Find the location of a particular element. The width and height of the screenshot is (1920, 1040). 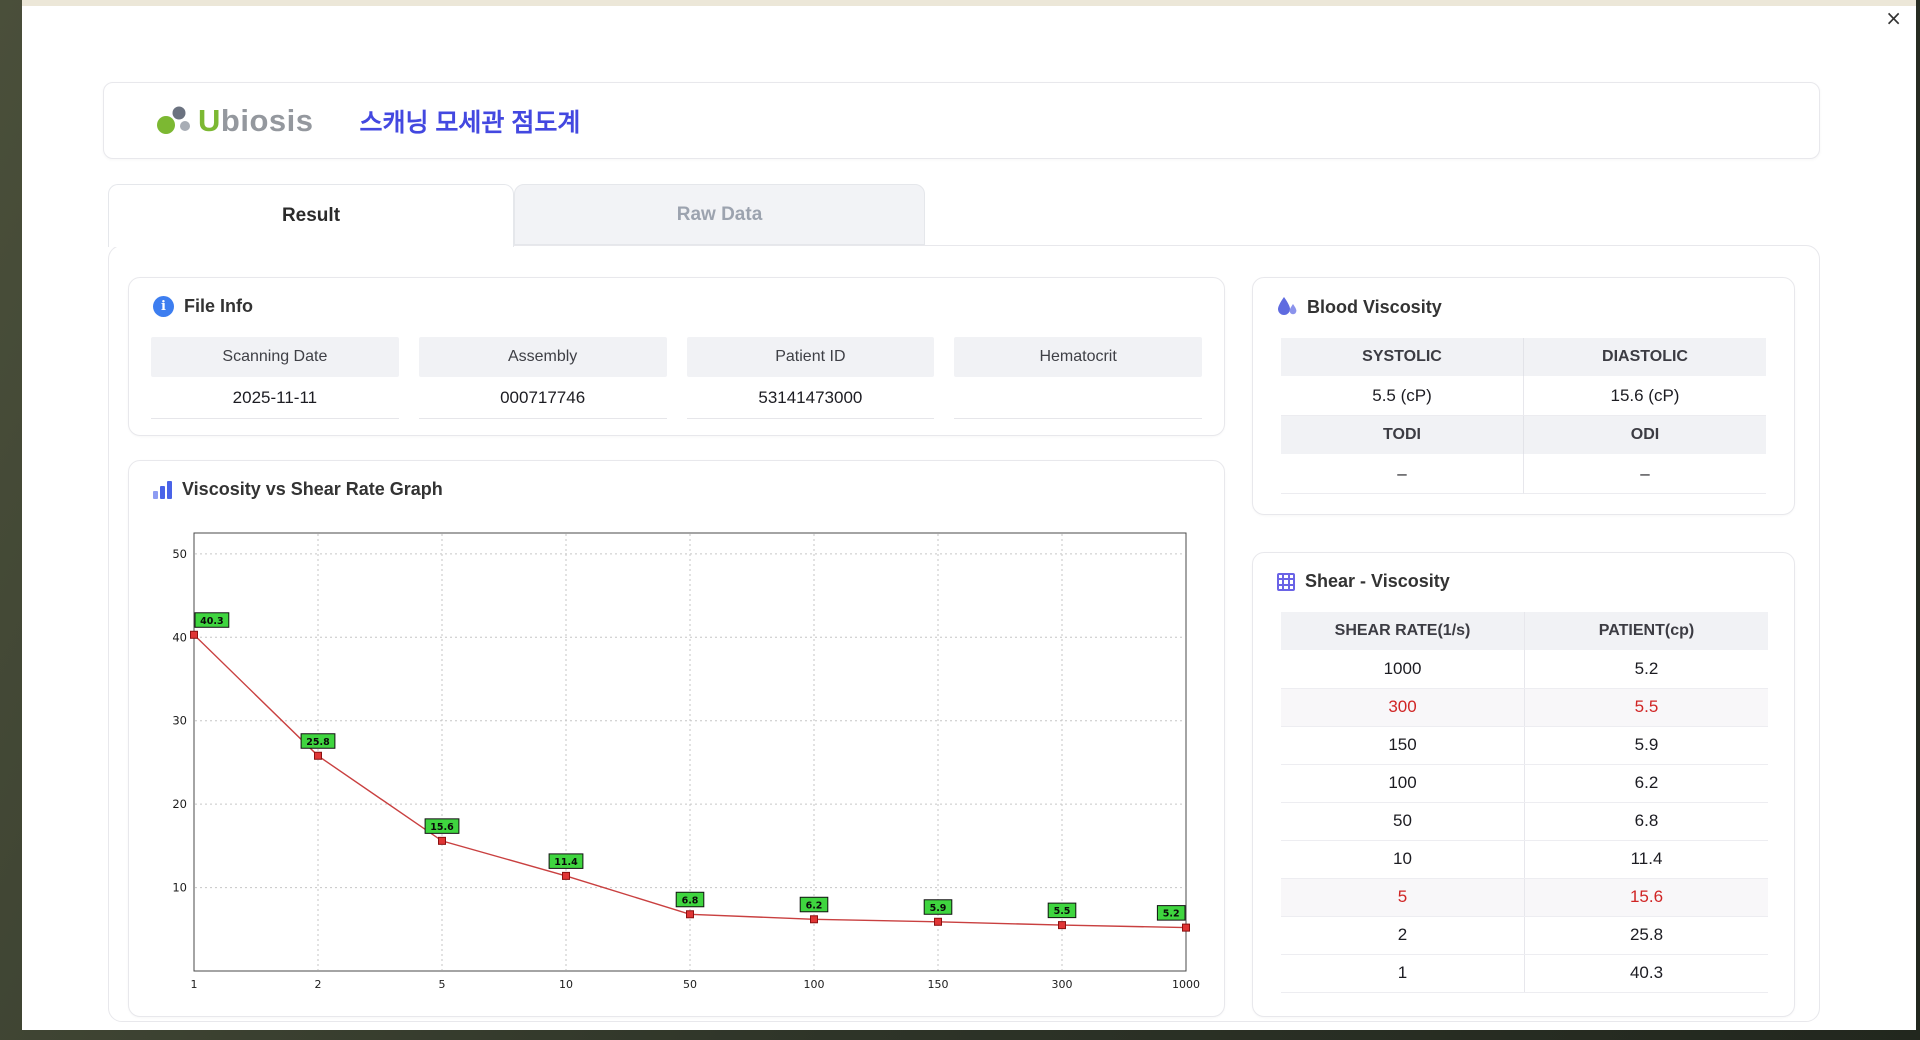

field-label: Patient ID is located at coordinates (810, 357).